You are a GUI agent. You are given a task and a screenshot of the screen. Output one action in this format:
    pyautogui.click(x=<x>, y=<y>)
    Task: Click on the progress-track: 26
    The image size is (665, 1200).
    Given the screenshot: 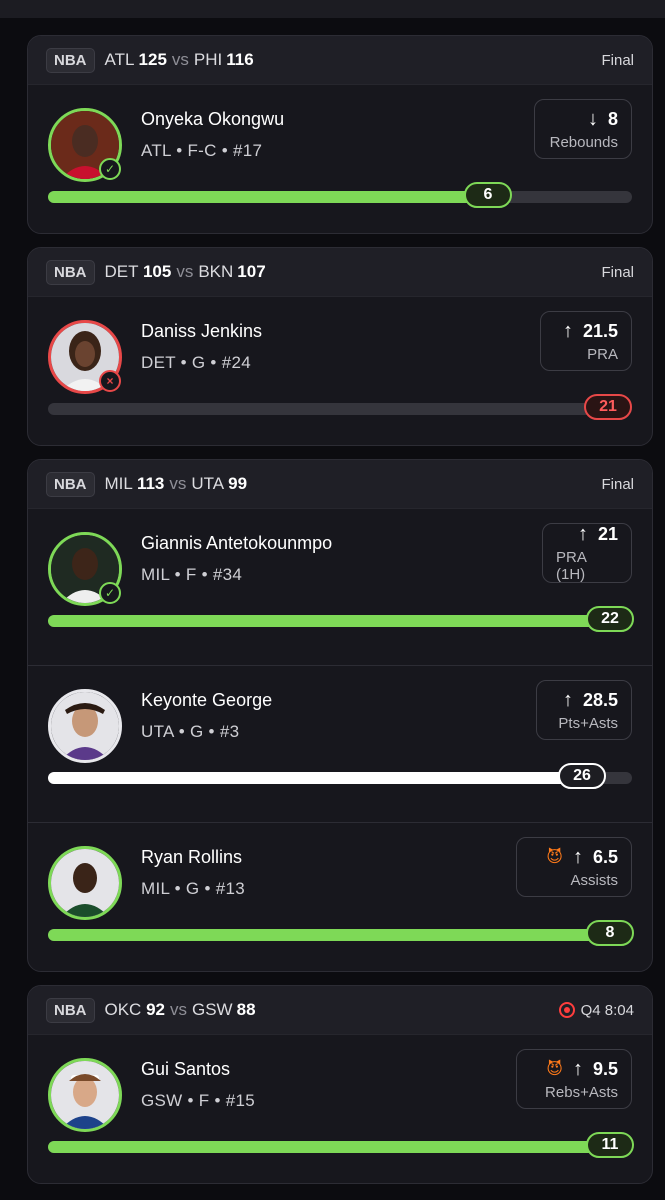 What is the action you would take?
    pyautogui.click(x=340, y=776)
    